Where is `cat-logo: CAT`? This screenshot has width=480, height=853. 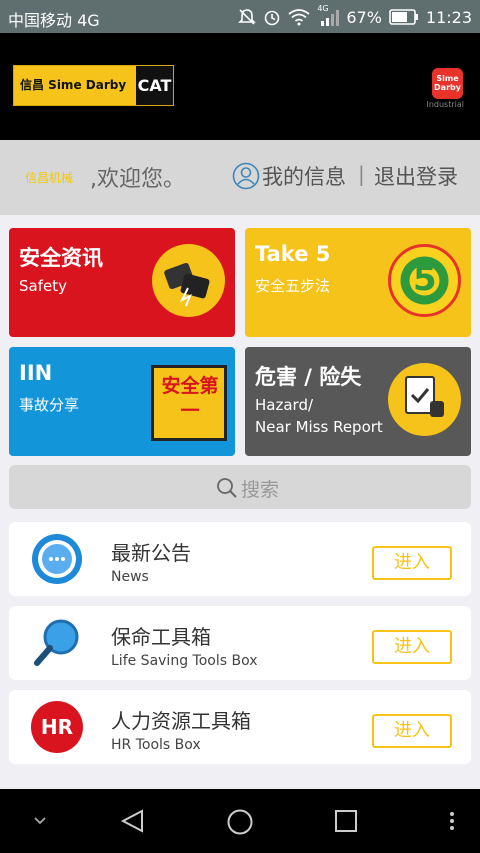 cat-logo: CAT is located at coordinates (153, 85).